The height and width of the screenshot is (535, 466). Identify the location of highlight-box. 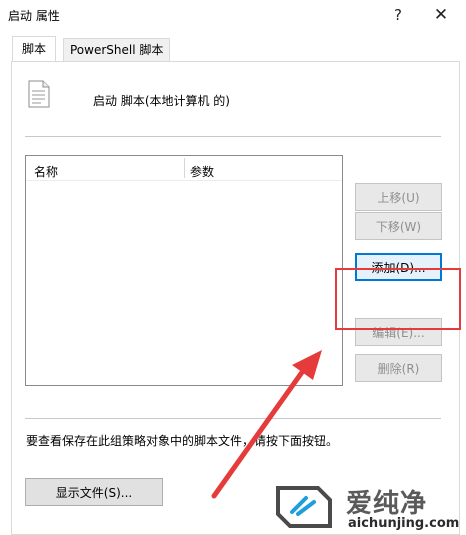
(398, 299).